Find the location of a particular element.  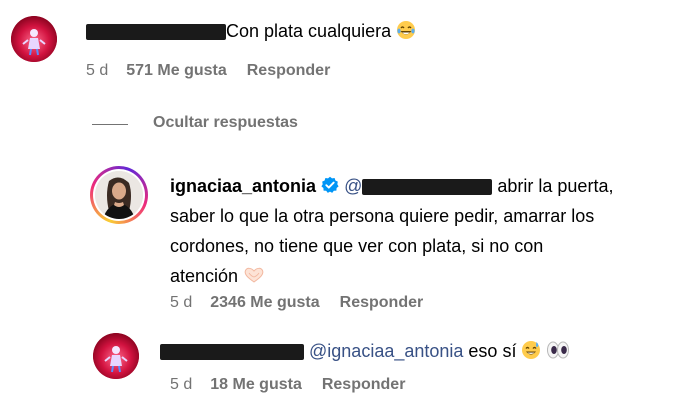

eyes-icon is located at coordinates (558, 349).